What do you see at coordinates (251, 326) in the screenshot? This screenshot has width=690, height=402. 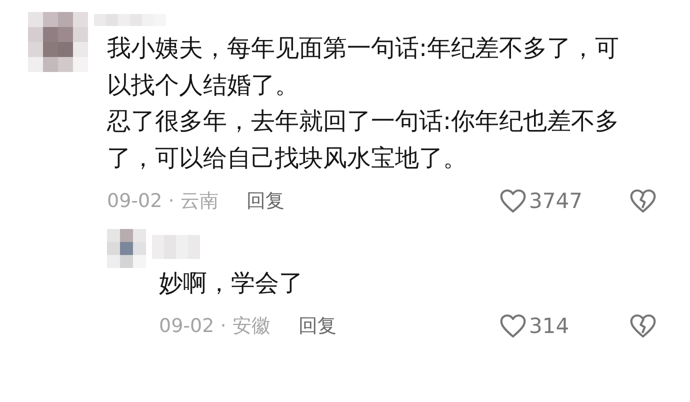 I see `comment-location: 安徽` at bounding box center [251, 326].